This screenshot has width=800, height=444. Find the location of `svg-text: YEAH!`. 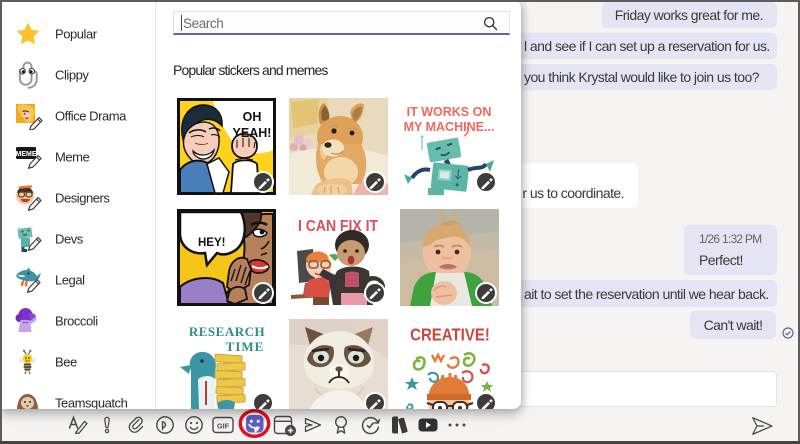

svg-text: YEAH! is located at coordinates (252, 133).